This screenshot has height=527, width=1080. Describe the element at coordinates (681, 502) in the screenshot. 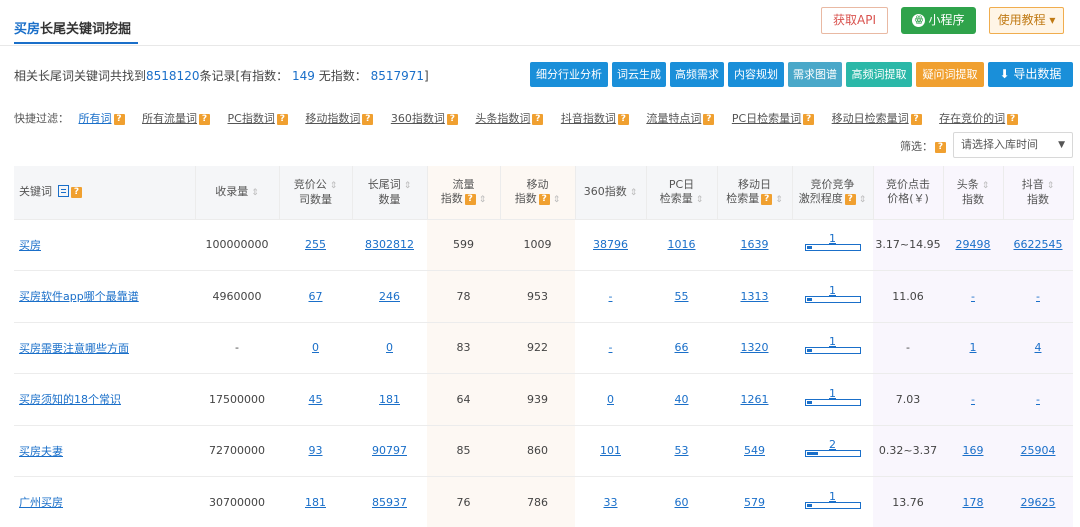

I see `pc-daily-search-link: 60` at that location.